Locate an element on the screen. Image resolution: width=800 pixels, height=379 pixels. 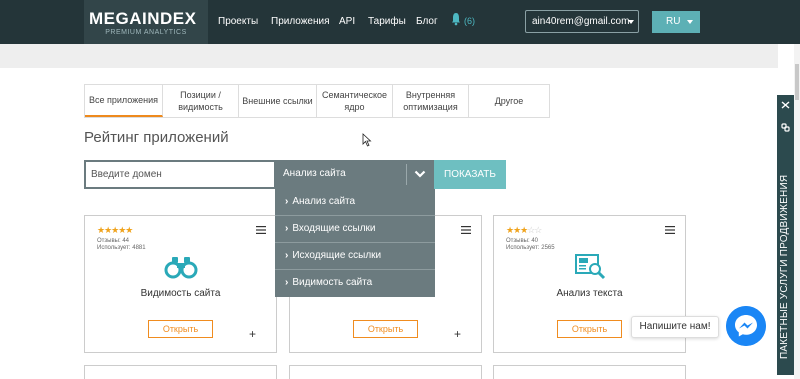
tab-external-links: Внешние ссылки is located at coordinates (278, 101).